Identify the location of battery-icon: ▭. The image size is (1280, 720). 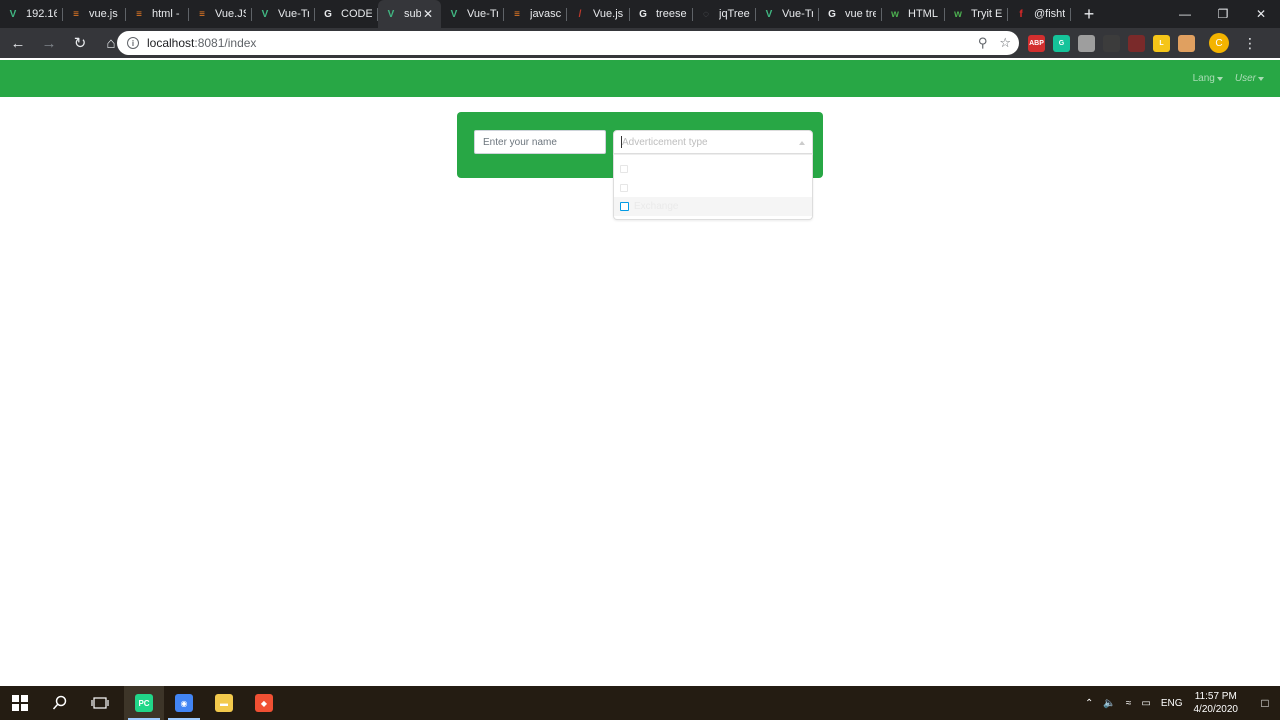
(1145, 703).